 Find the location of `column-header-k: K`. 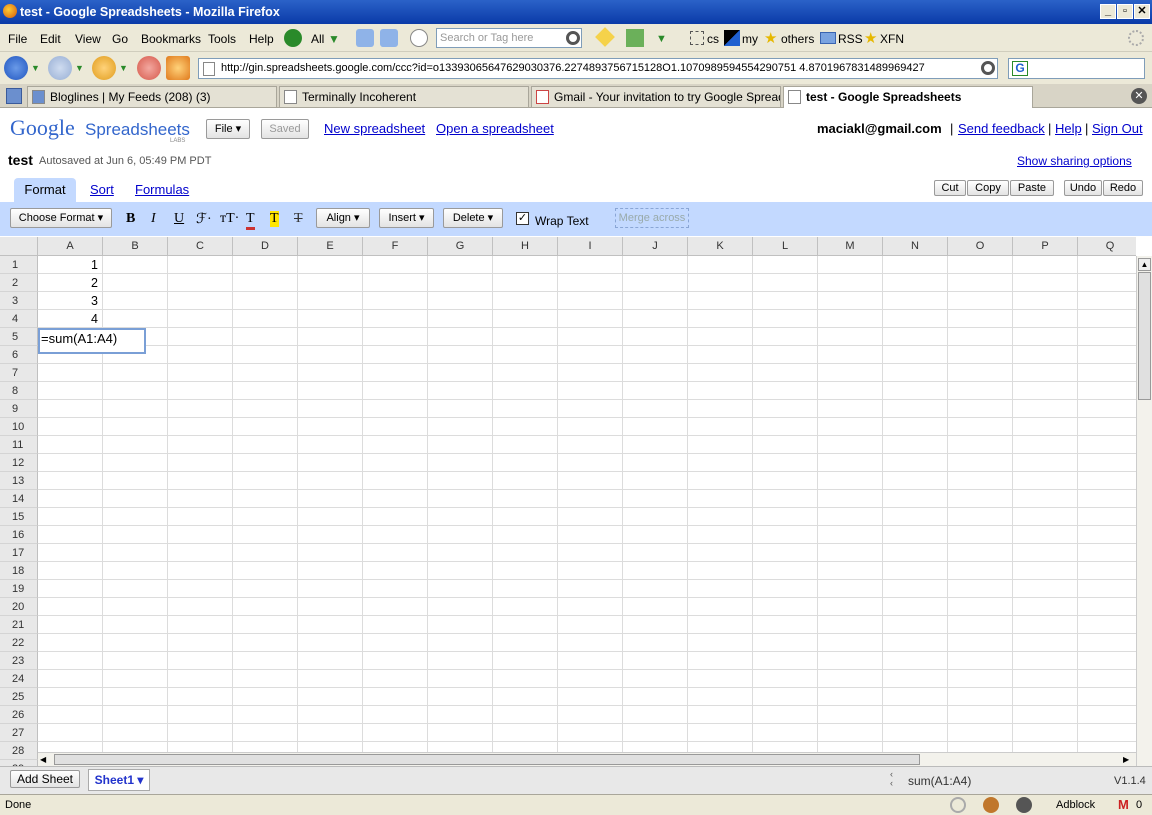

column-header-k: K is located at coordinates (720, 246).